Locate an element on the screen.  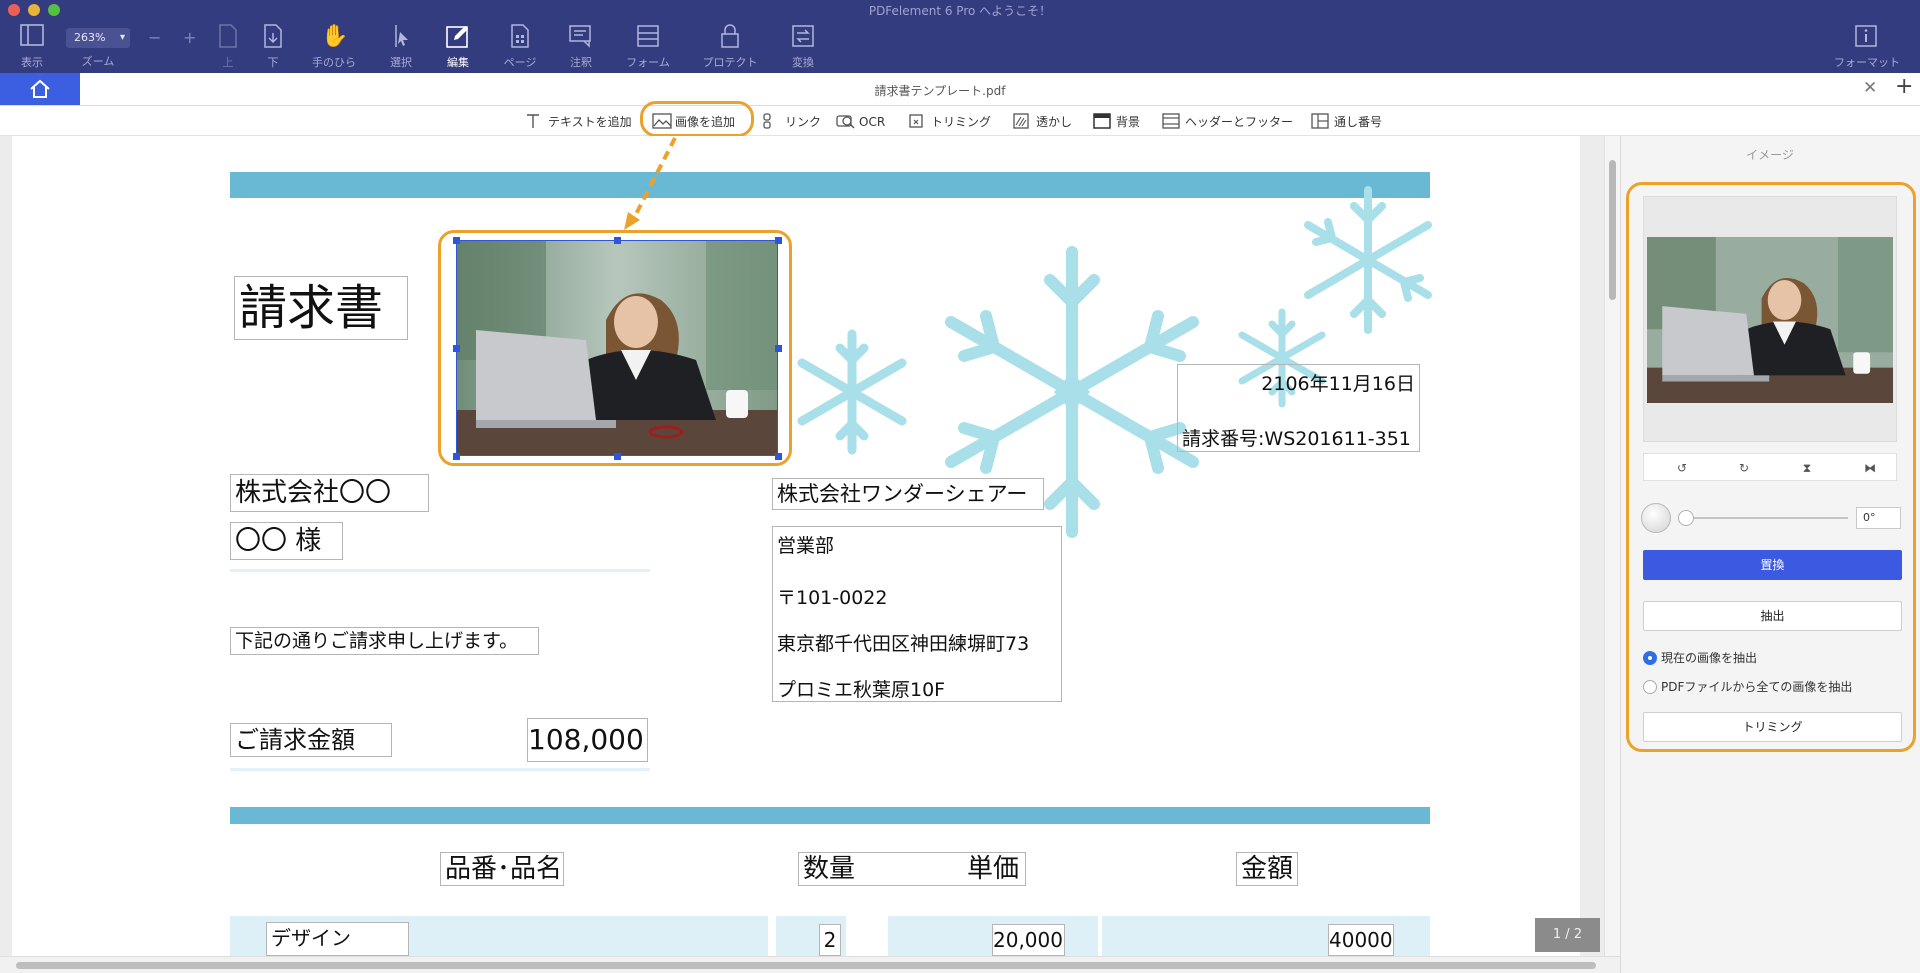
hand-icon: ✋ is located at coordinates (335, 36).